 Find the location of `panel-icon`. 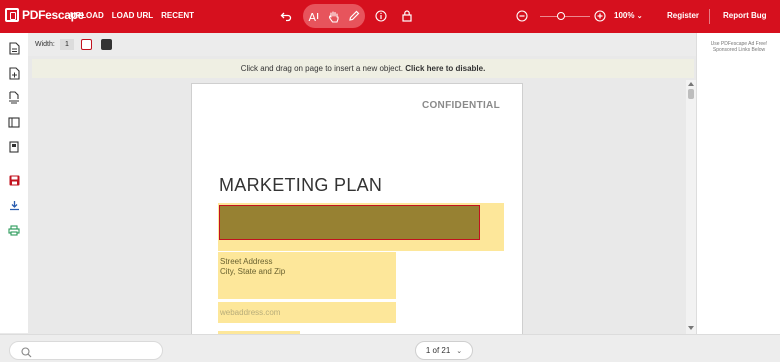

panel-icon is located at coordinates (14, 122).